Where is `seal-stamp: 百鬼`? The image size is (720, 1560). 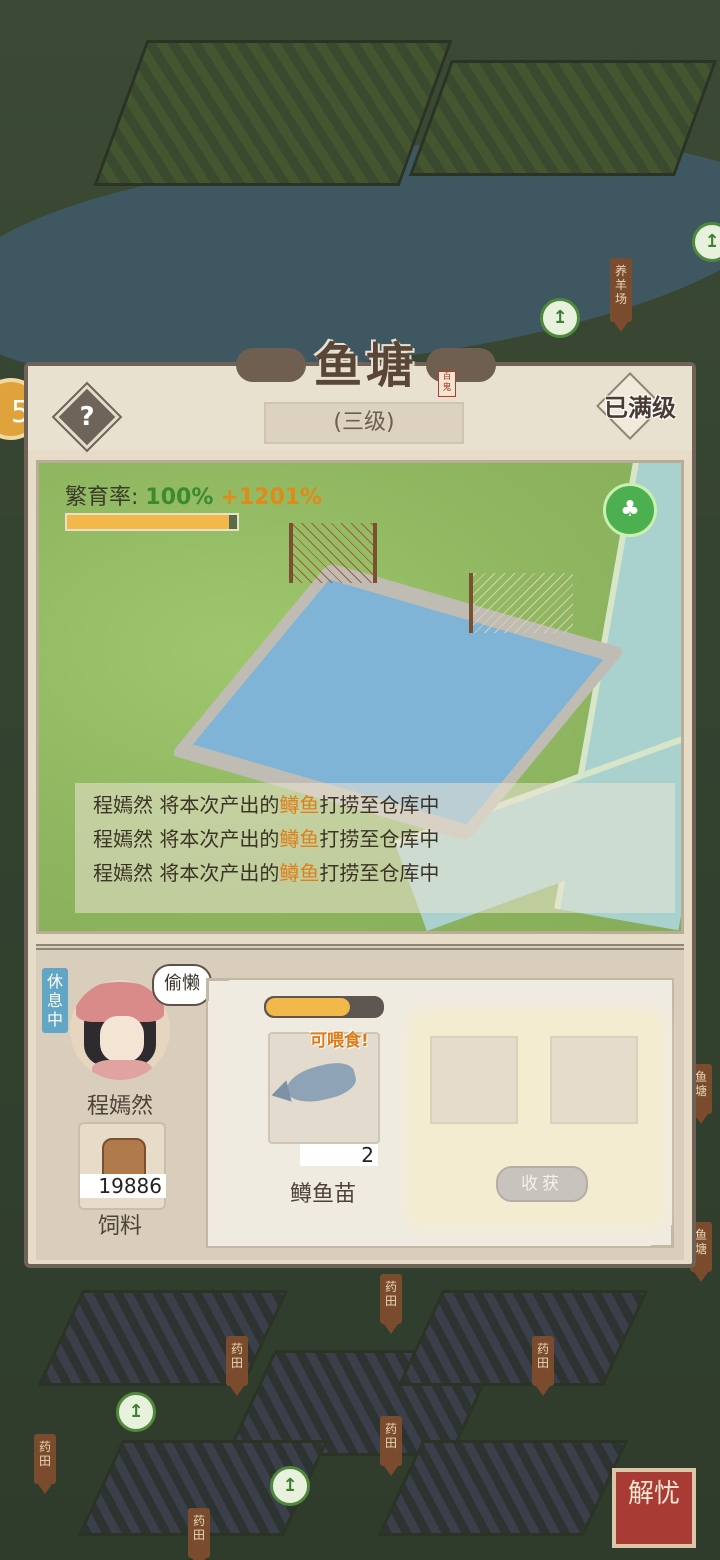
seal-stamp: 百鬼 is located at coordinates (447, 384).